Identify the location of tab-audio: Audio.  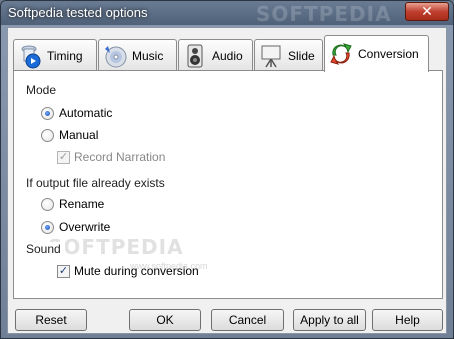
(215, 55).